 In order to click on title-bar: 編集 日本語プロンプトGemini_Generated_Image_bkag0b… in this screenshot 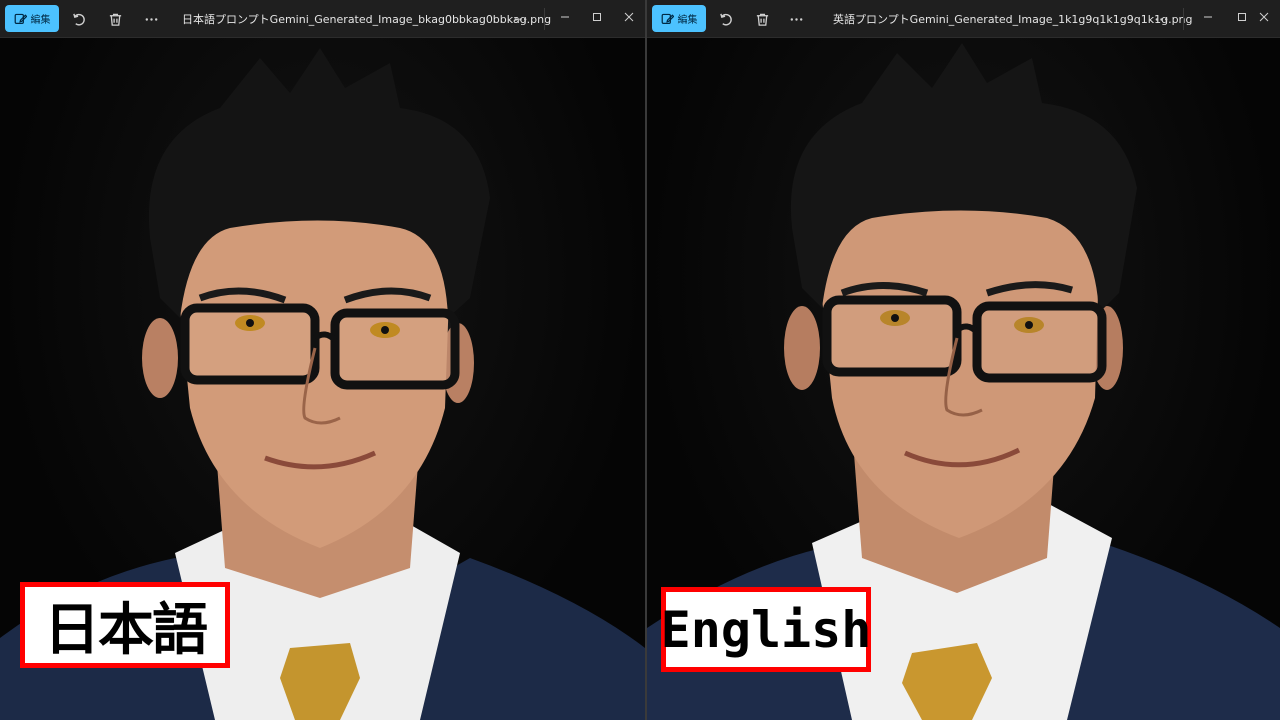, I will do `click(322, 19)`.